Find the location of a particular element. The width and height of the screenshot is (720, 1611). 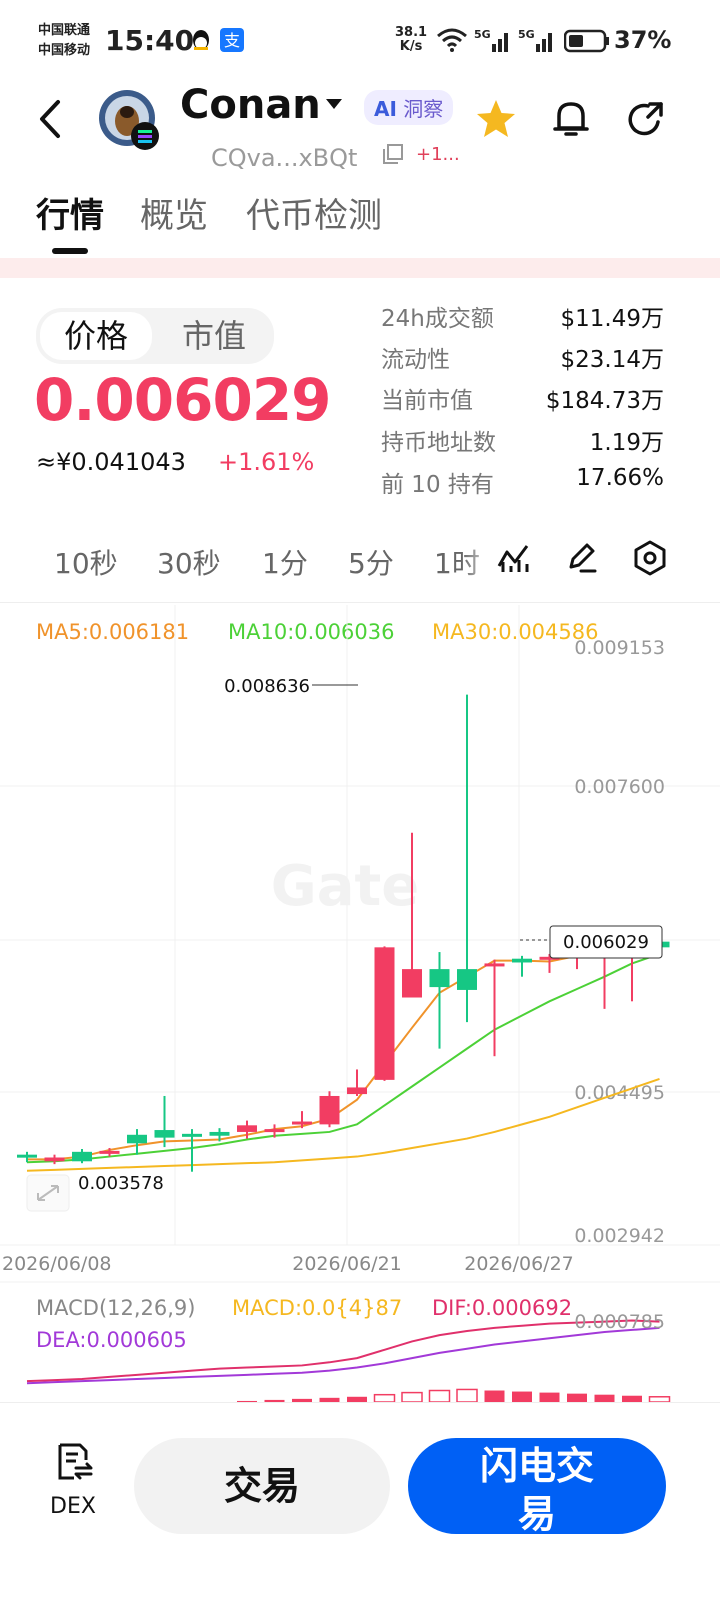

expand-icon is located at coordinates (48, 1193).